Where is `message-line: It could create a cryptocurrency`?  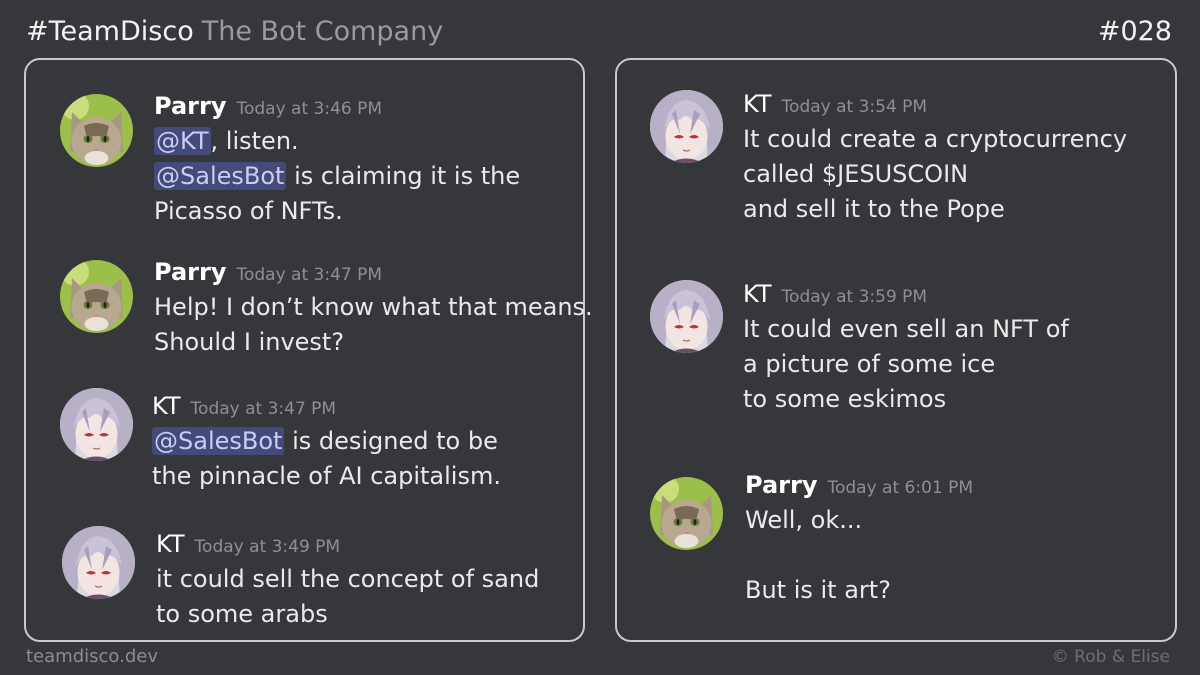 message-line: It could create a cryptocurrency is located at coordinates (935, 139).